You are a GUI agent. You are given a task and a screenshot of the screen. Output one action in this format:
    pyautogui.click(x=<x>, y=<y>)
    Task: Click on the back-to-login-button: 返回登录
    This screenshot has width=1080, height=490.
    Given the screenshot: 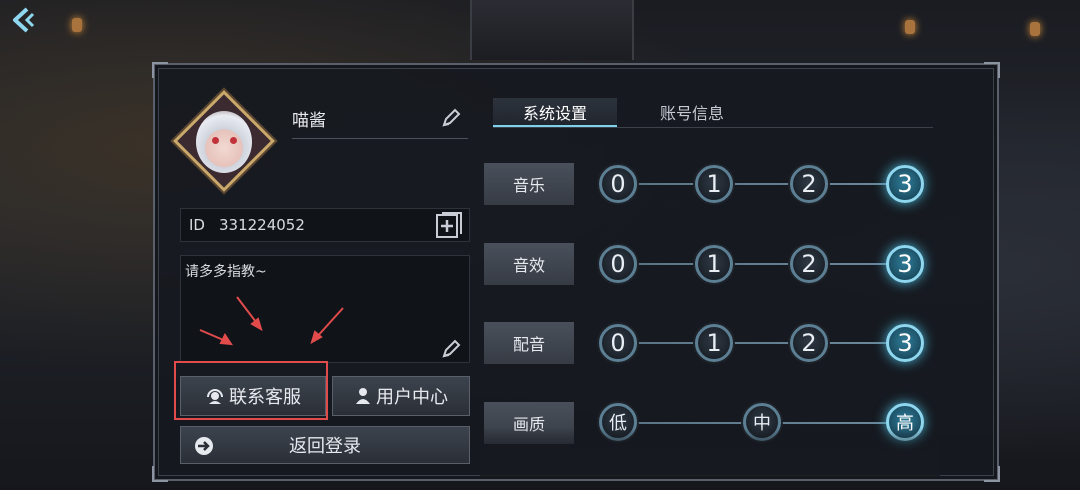 What is the action you would take?
    pyautogui.click(x=325, y=445)
    